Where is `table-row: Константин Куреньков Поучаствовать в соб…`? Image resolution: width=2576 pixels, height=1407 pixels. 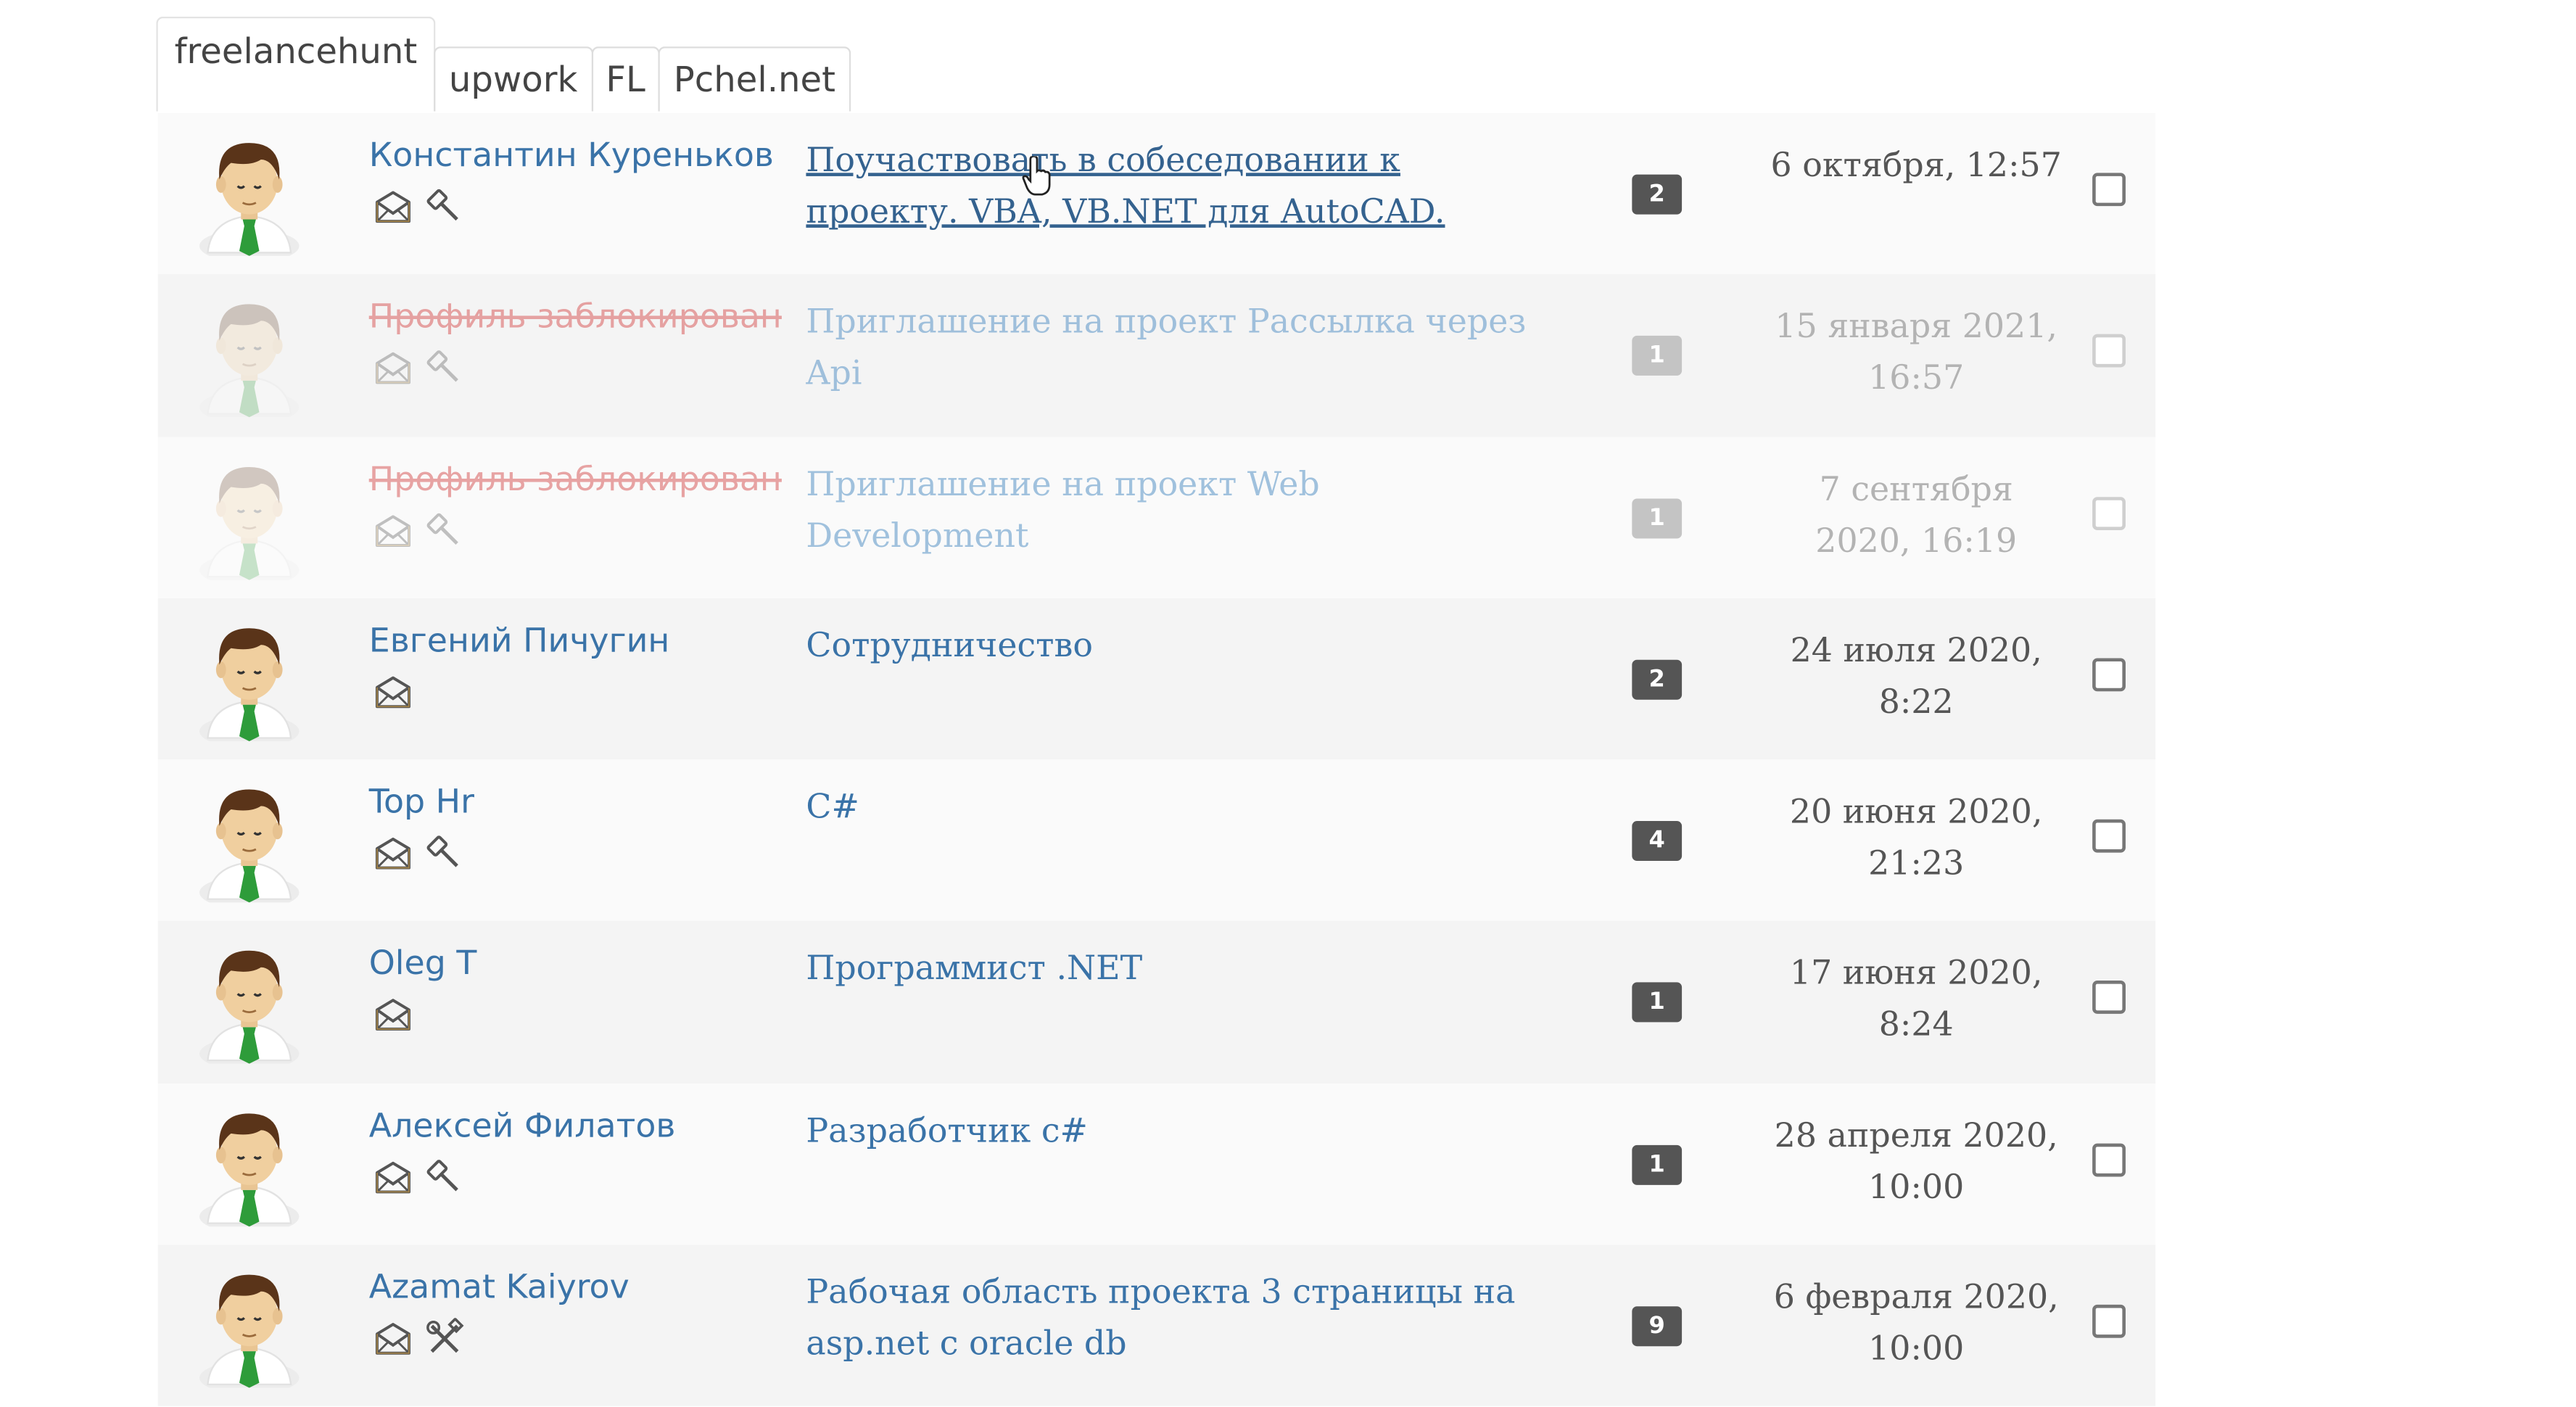
table-row: Константин Куреньков Поучаствовать в соб… is located at coordinates (1156, 193).